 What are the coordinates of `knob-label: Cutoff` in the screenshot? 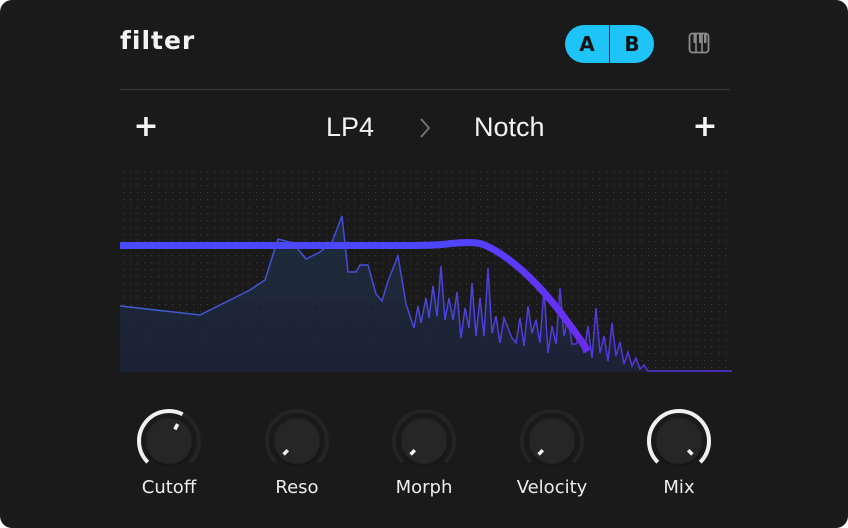 It's located at (169, 487).